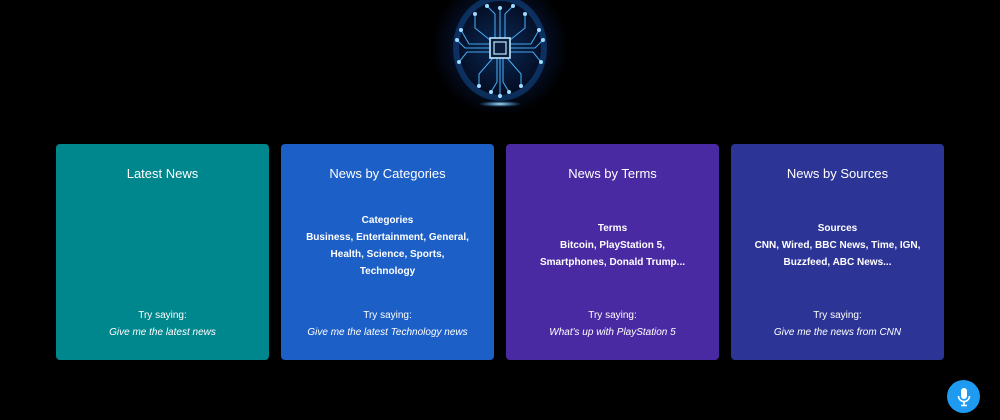  I want to click on example-phrase: Give me the latest news, so click(162, 332).